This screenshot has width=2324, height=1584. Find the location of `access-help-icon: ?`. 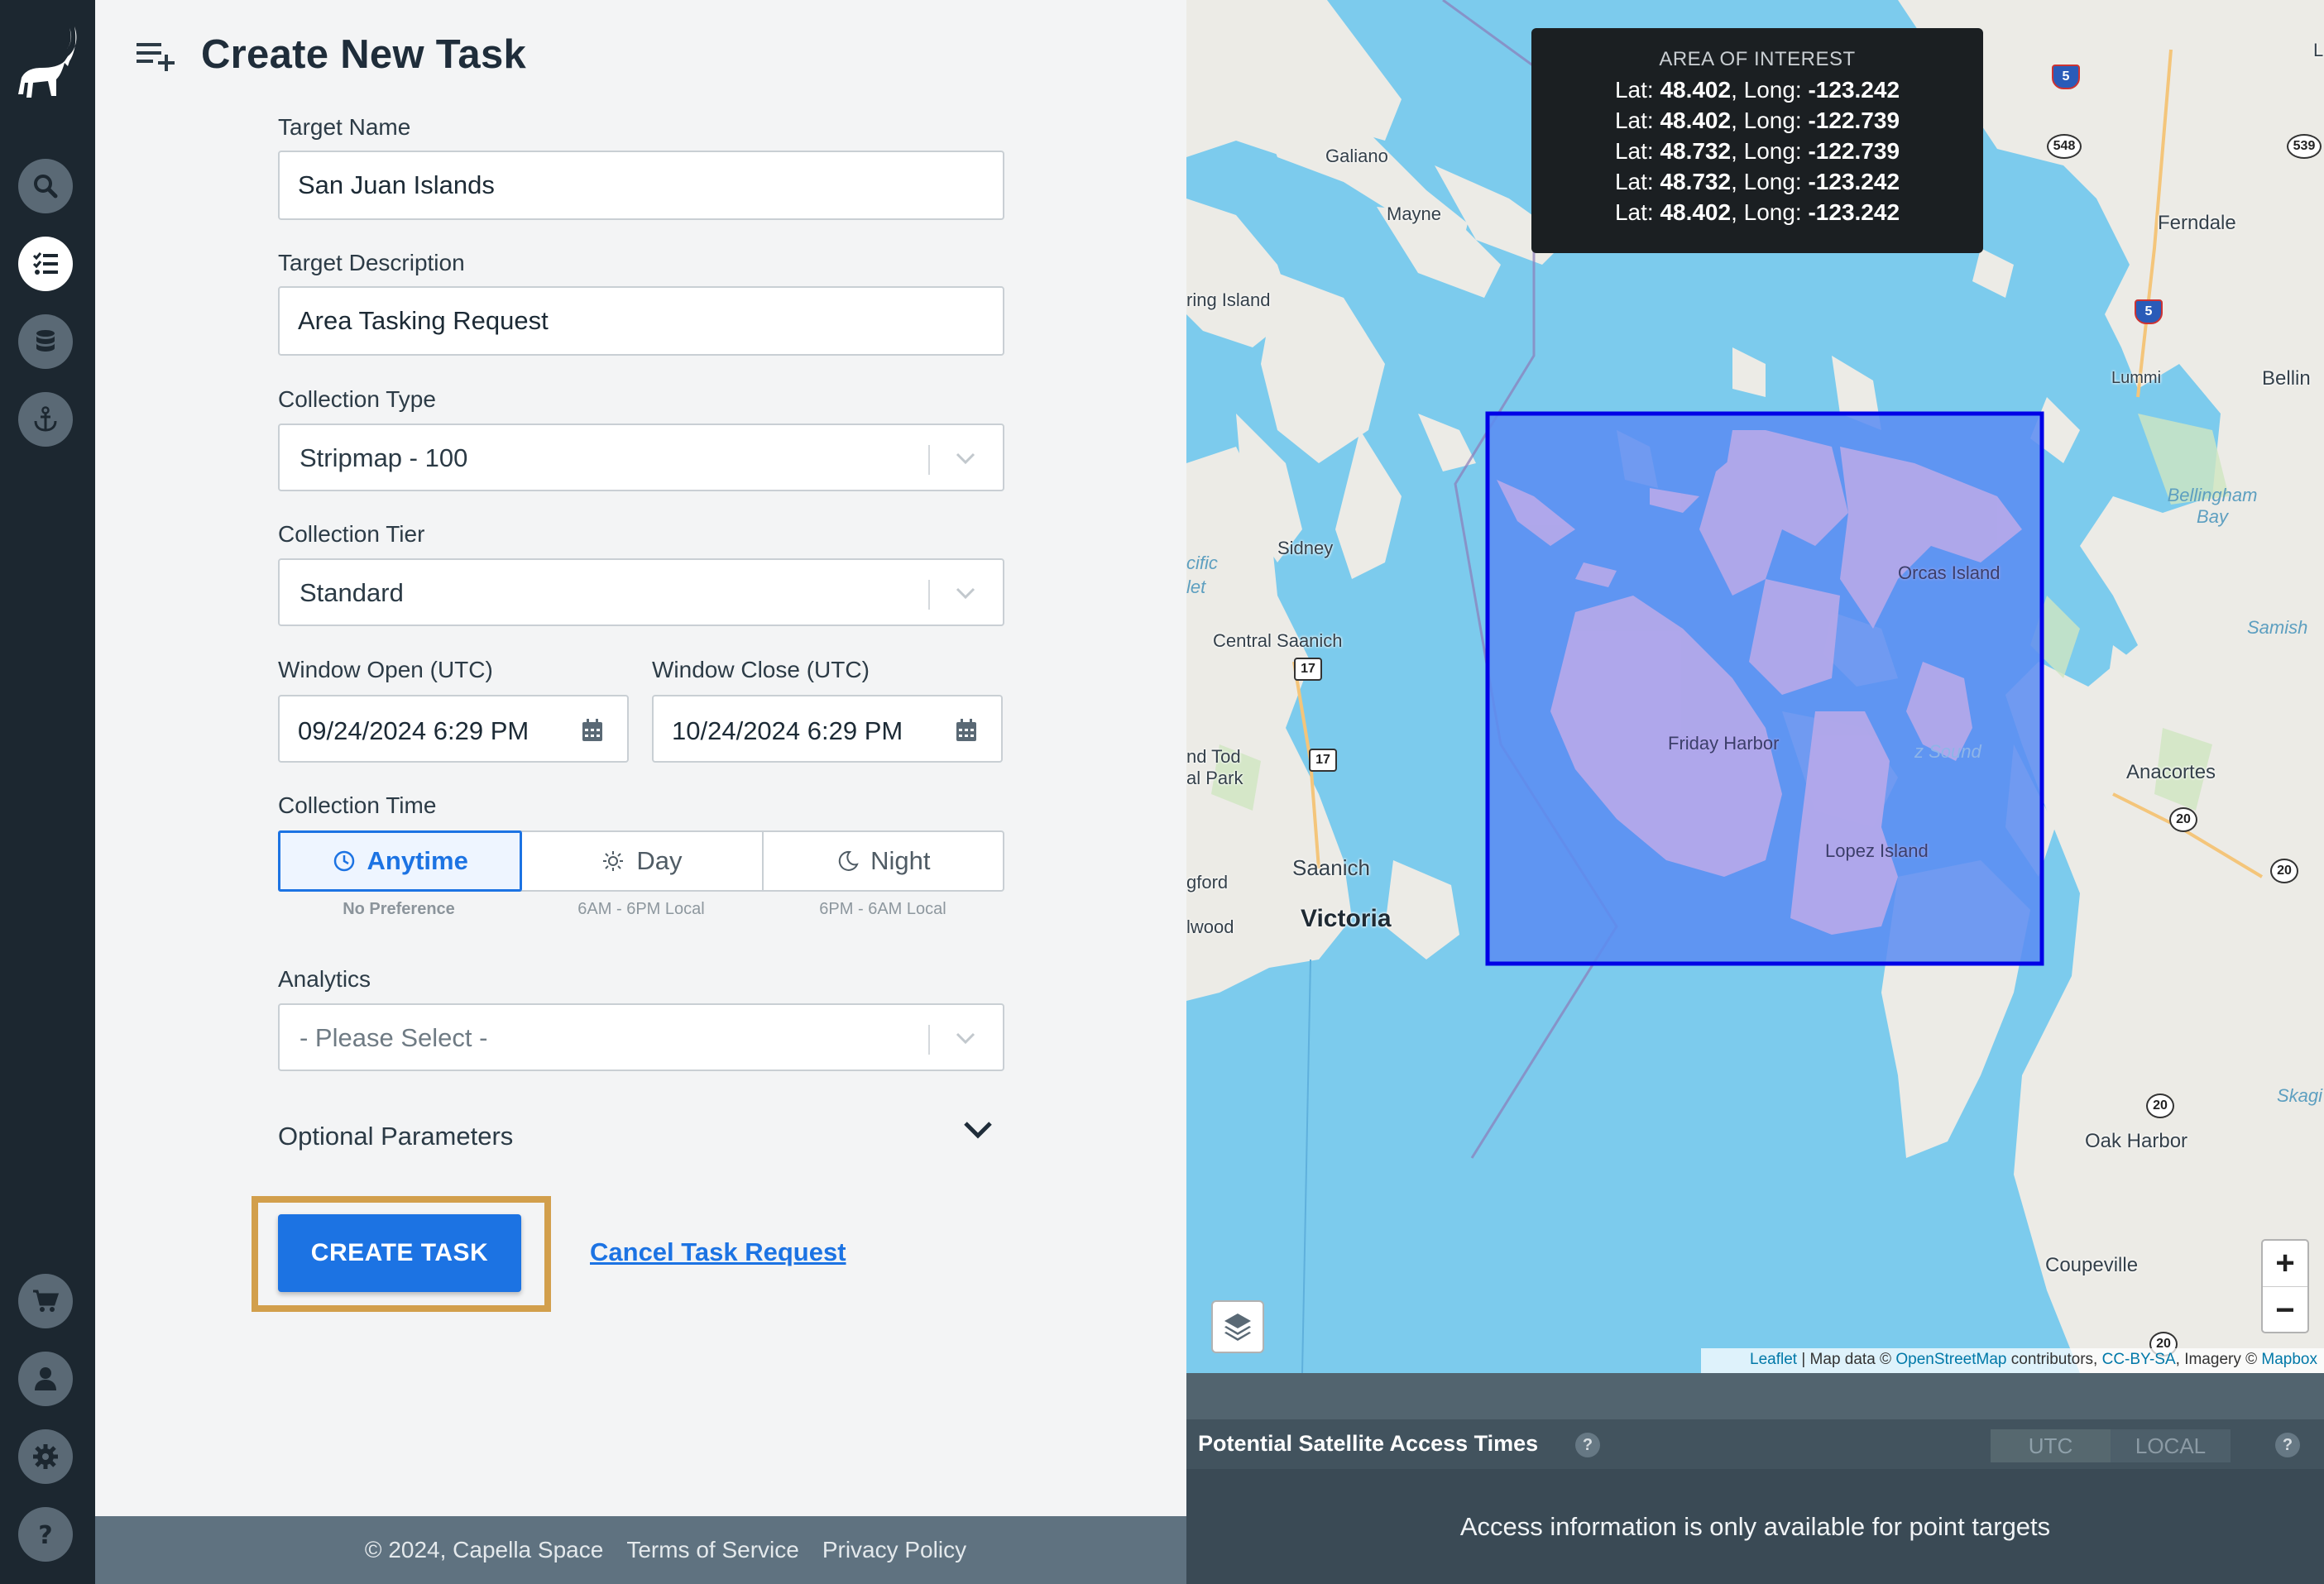

access-help-icon: ? is located at coordinates (1587, 1445).